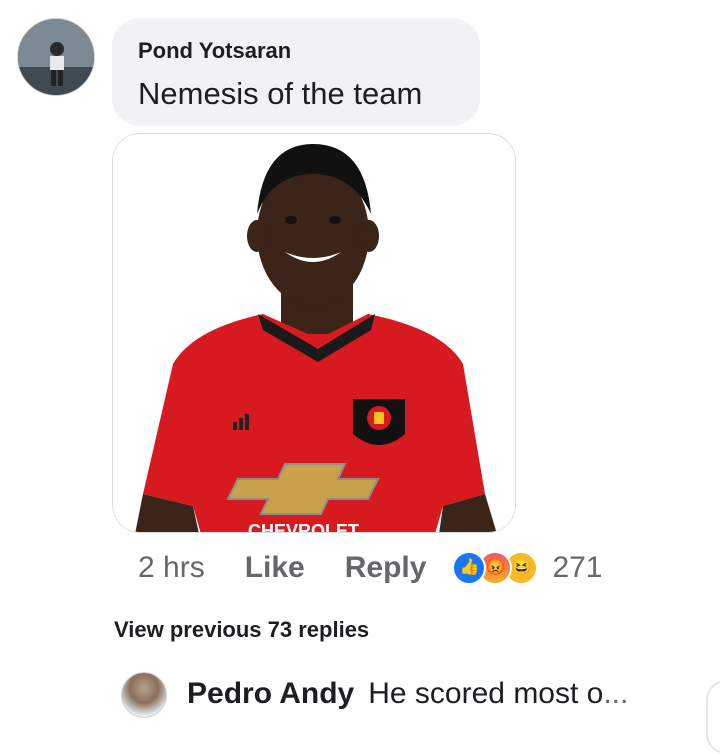 The height and width of the screenshot is (754, 720). Describe the element at coordinates (303, 527) in the screenshot. I see `jersey-sponsor-text: CHEVROLET` at that location.